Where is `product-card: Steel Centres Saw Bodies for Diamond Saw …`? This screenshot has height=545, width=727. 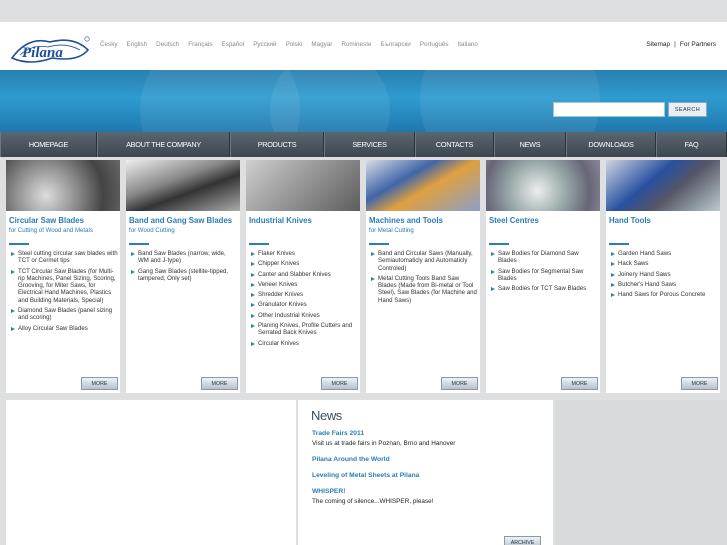 product-card: Steel Centres Saw Bodies for Diamond Saw … is located at coordinates (543, 276).